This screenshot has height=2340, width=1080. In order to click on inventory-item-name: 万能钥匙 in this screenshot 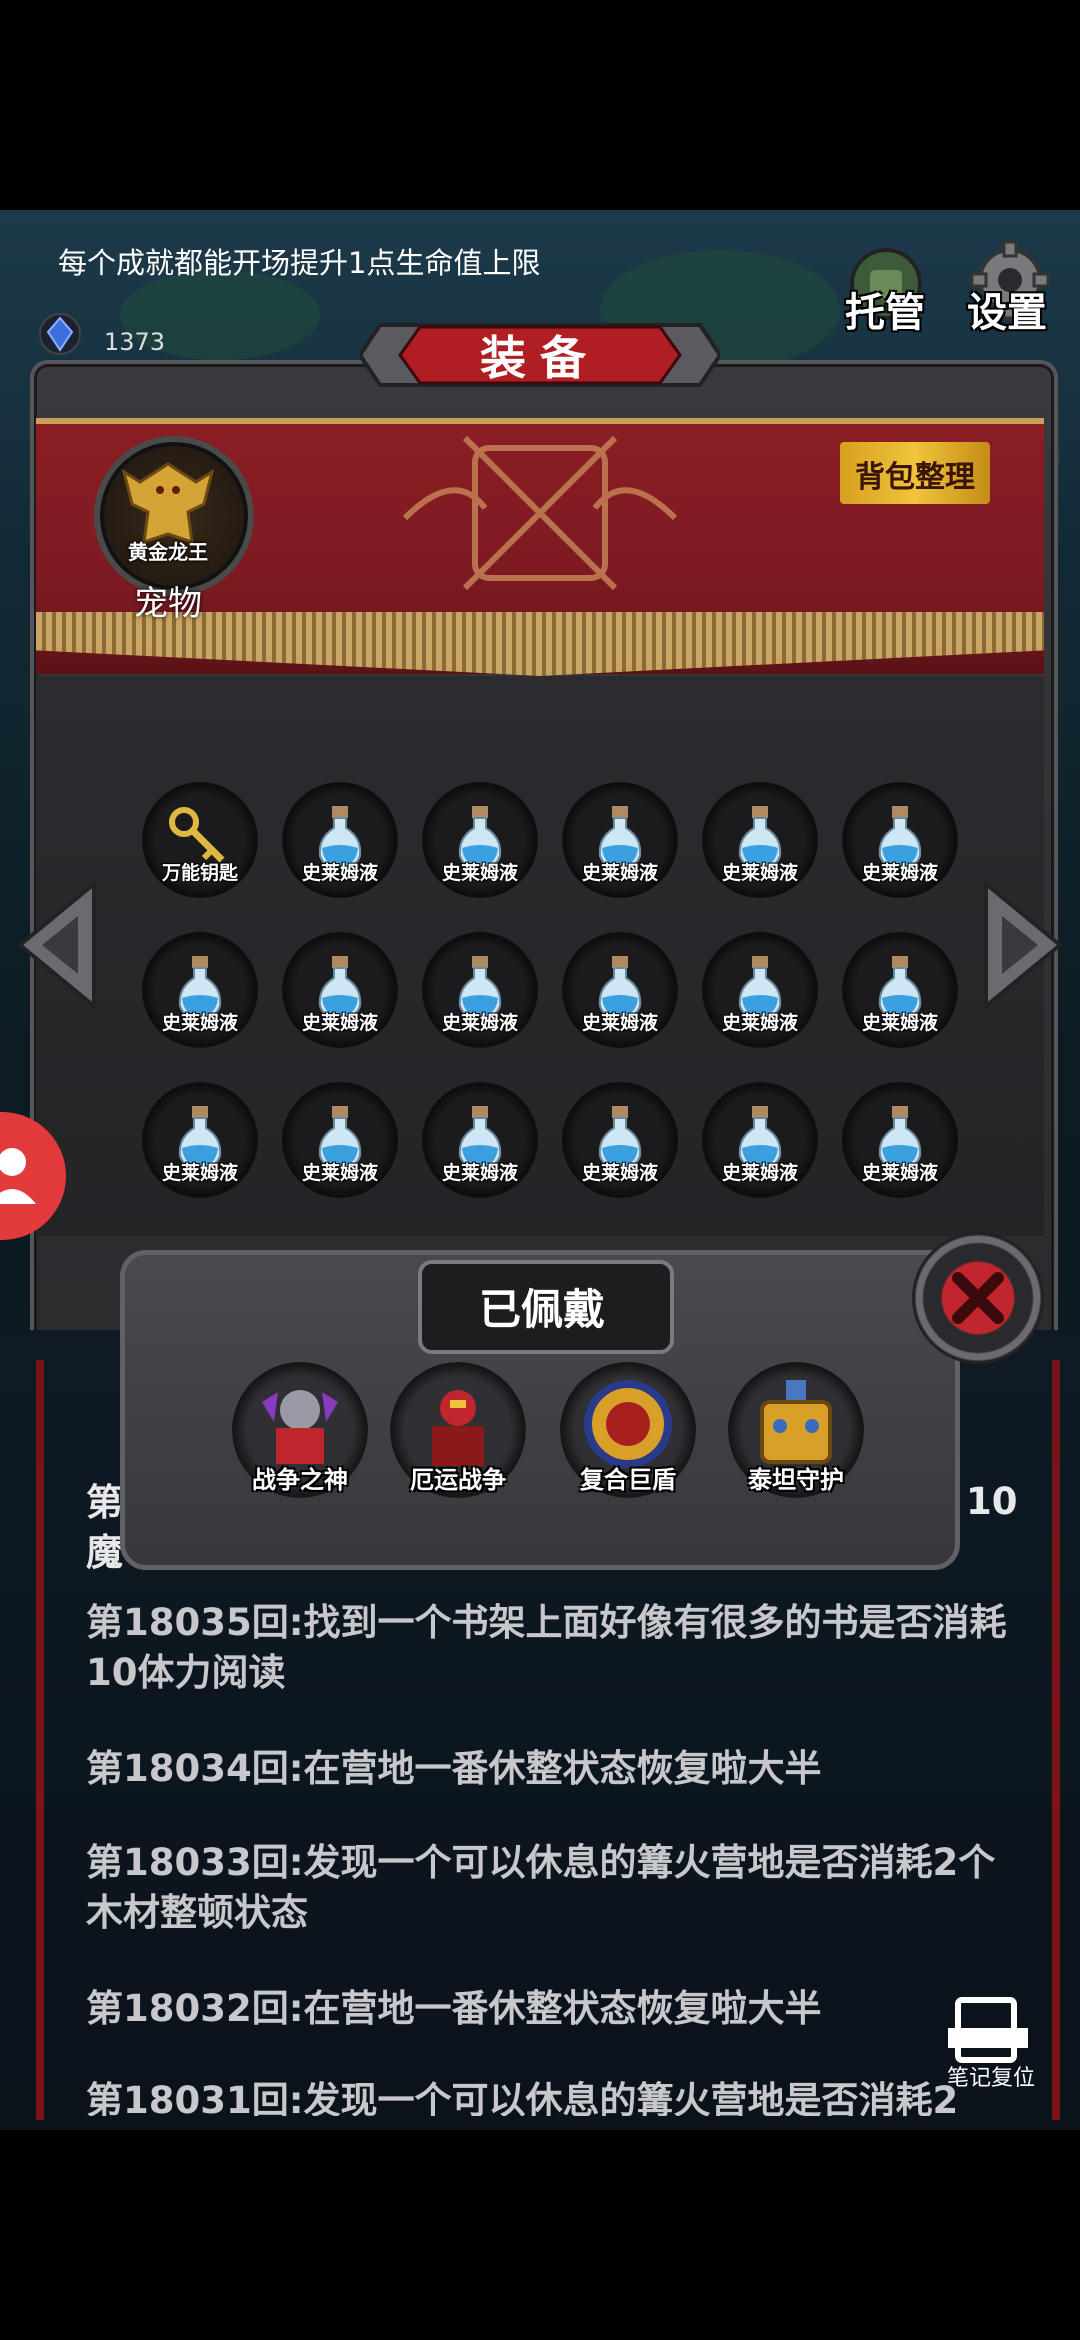, I will do `click(199, 873)`.